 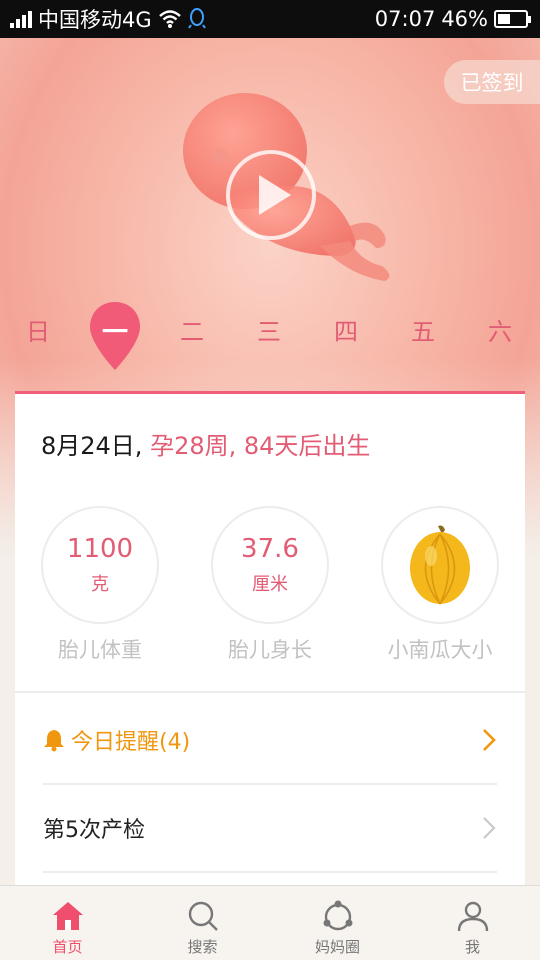 I want to click on reminder-text: 今日提醒(4), so click(x=131, y=742).